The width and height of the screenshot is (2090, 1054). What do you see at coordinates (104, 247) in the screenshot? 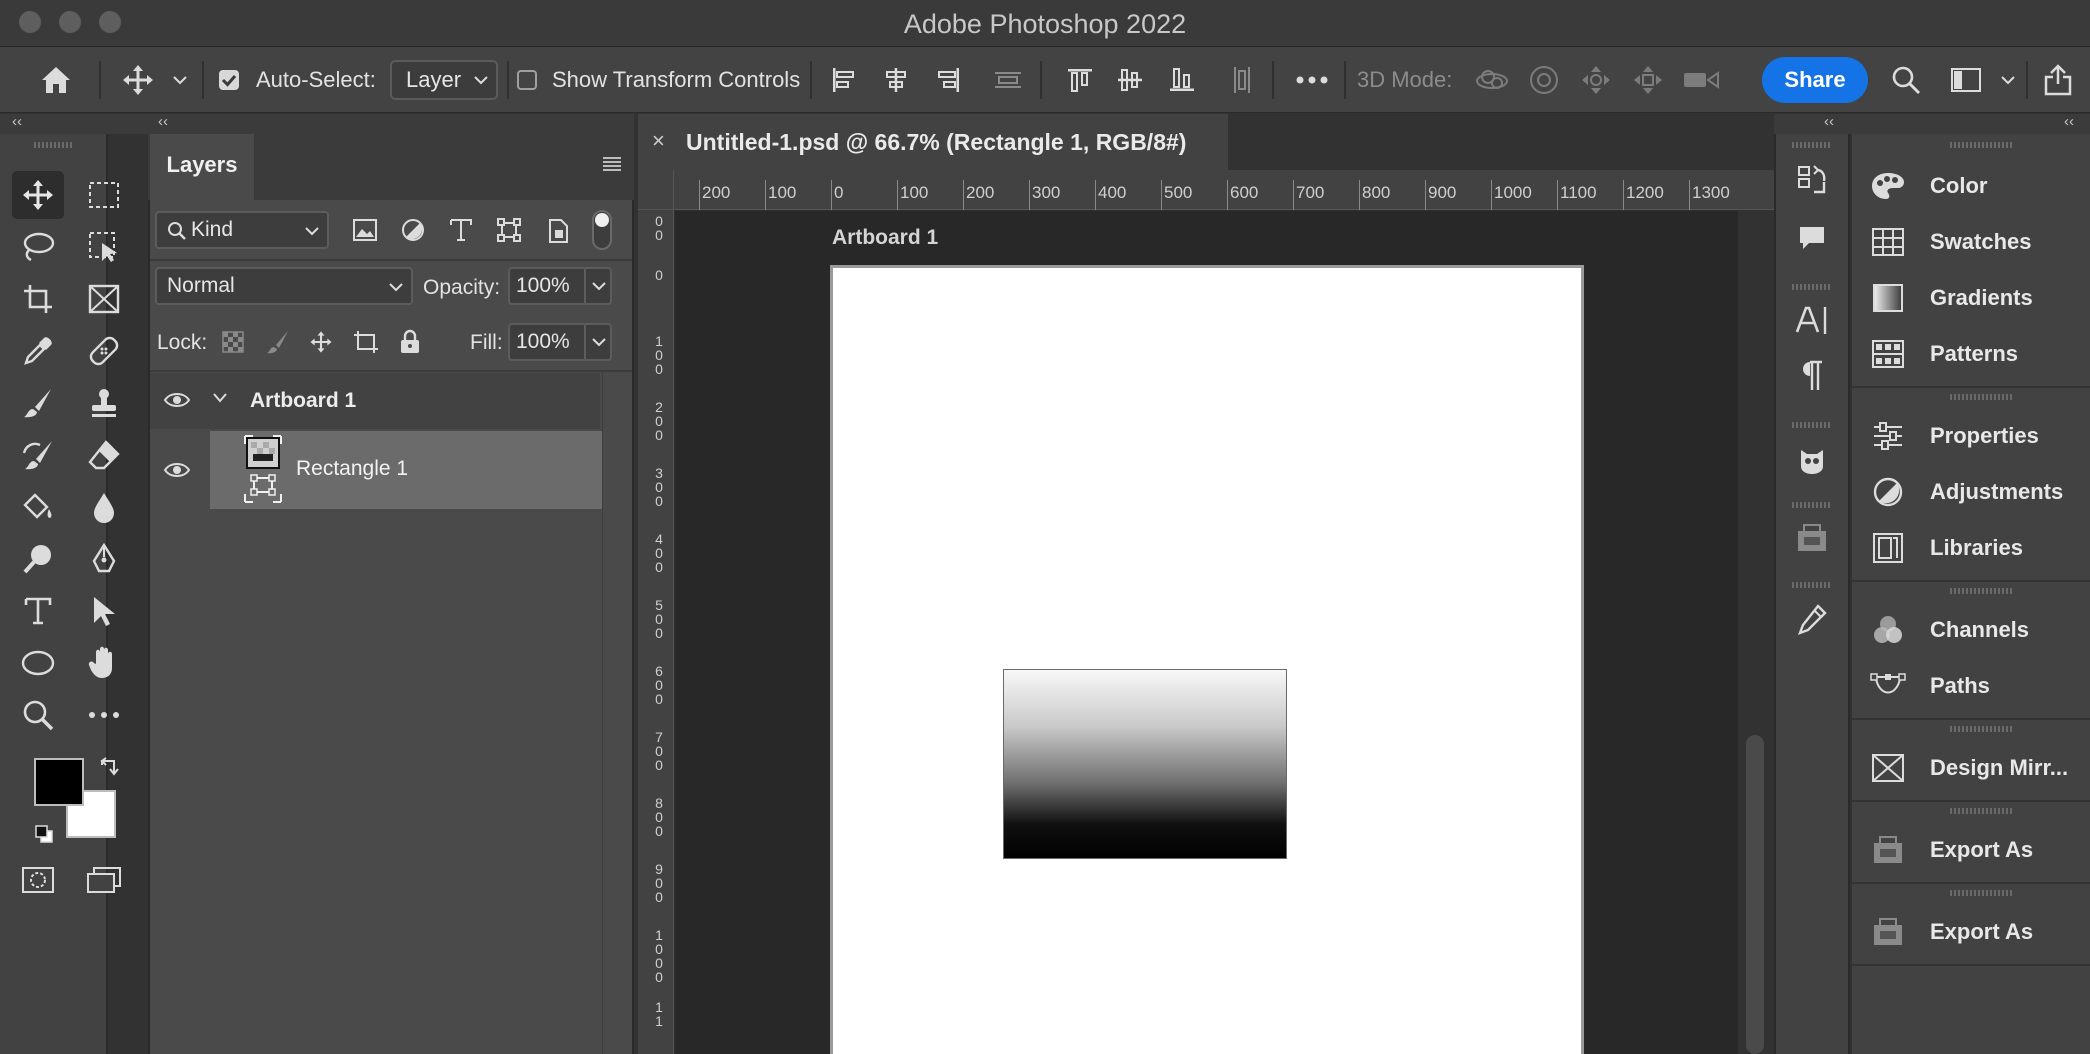
I see `object-selection-tool` at bounding box center [104, 247].